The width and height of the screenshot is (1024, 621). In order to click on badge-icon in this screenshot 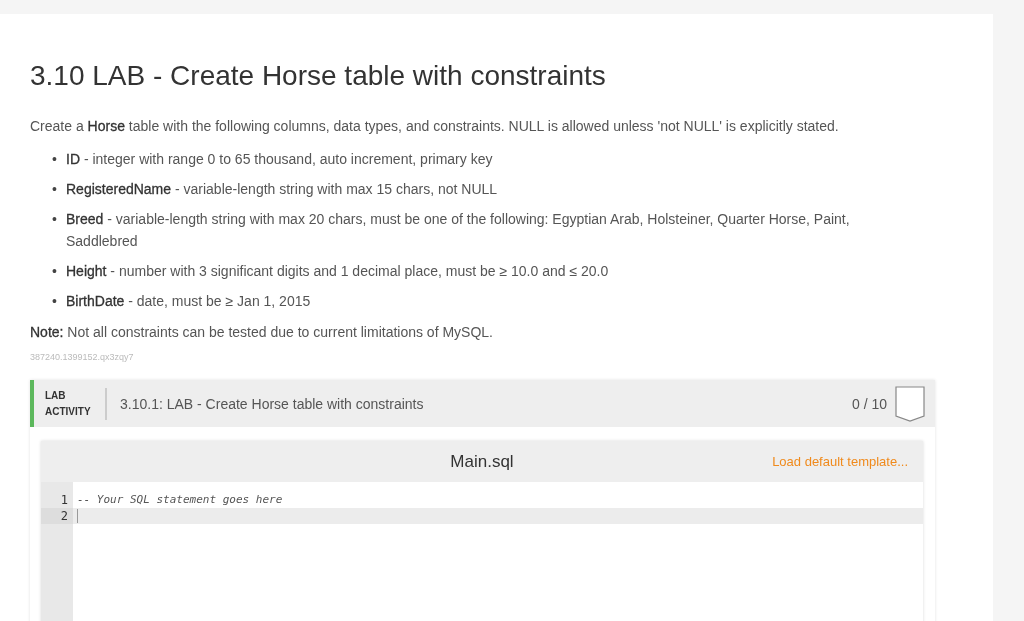, I will do `click(910, 403)`.